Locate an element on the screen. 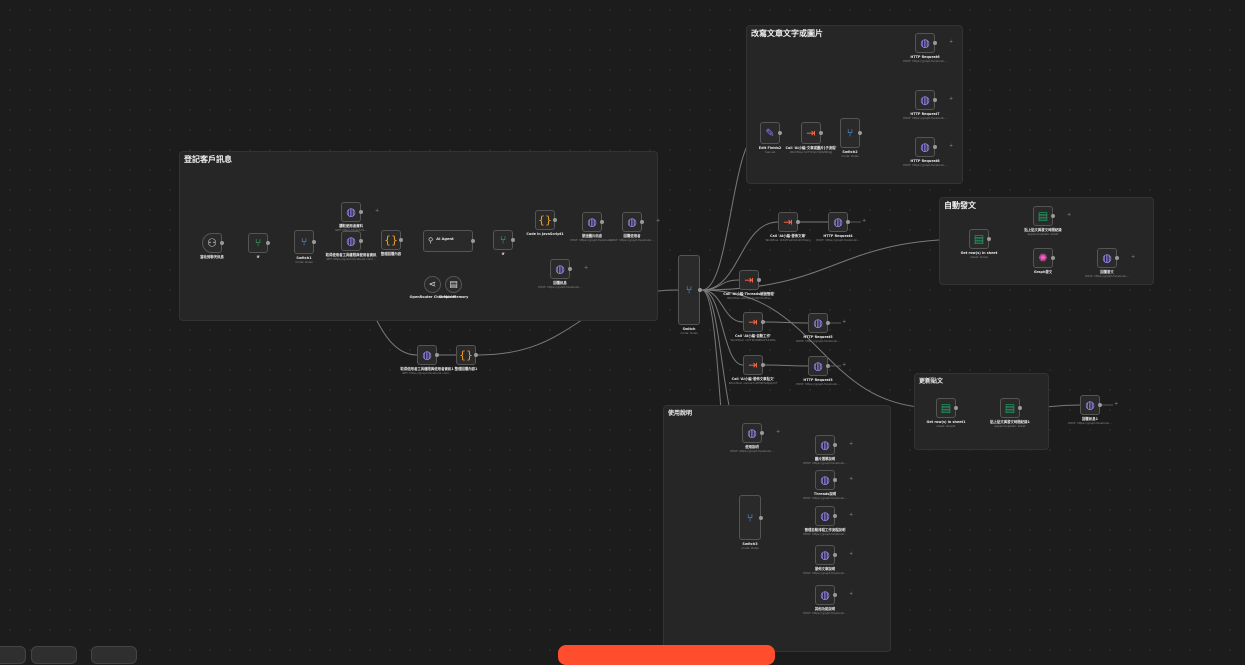  node-if2: ⑂ is located at coordinates (504, 240).